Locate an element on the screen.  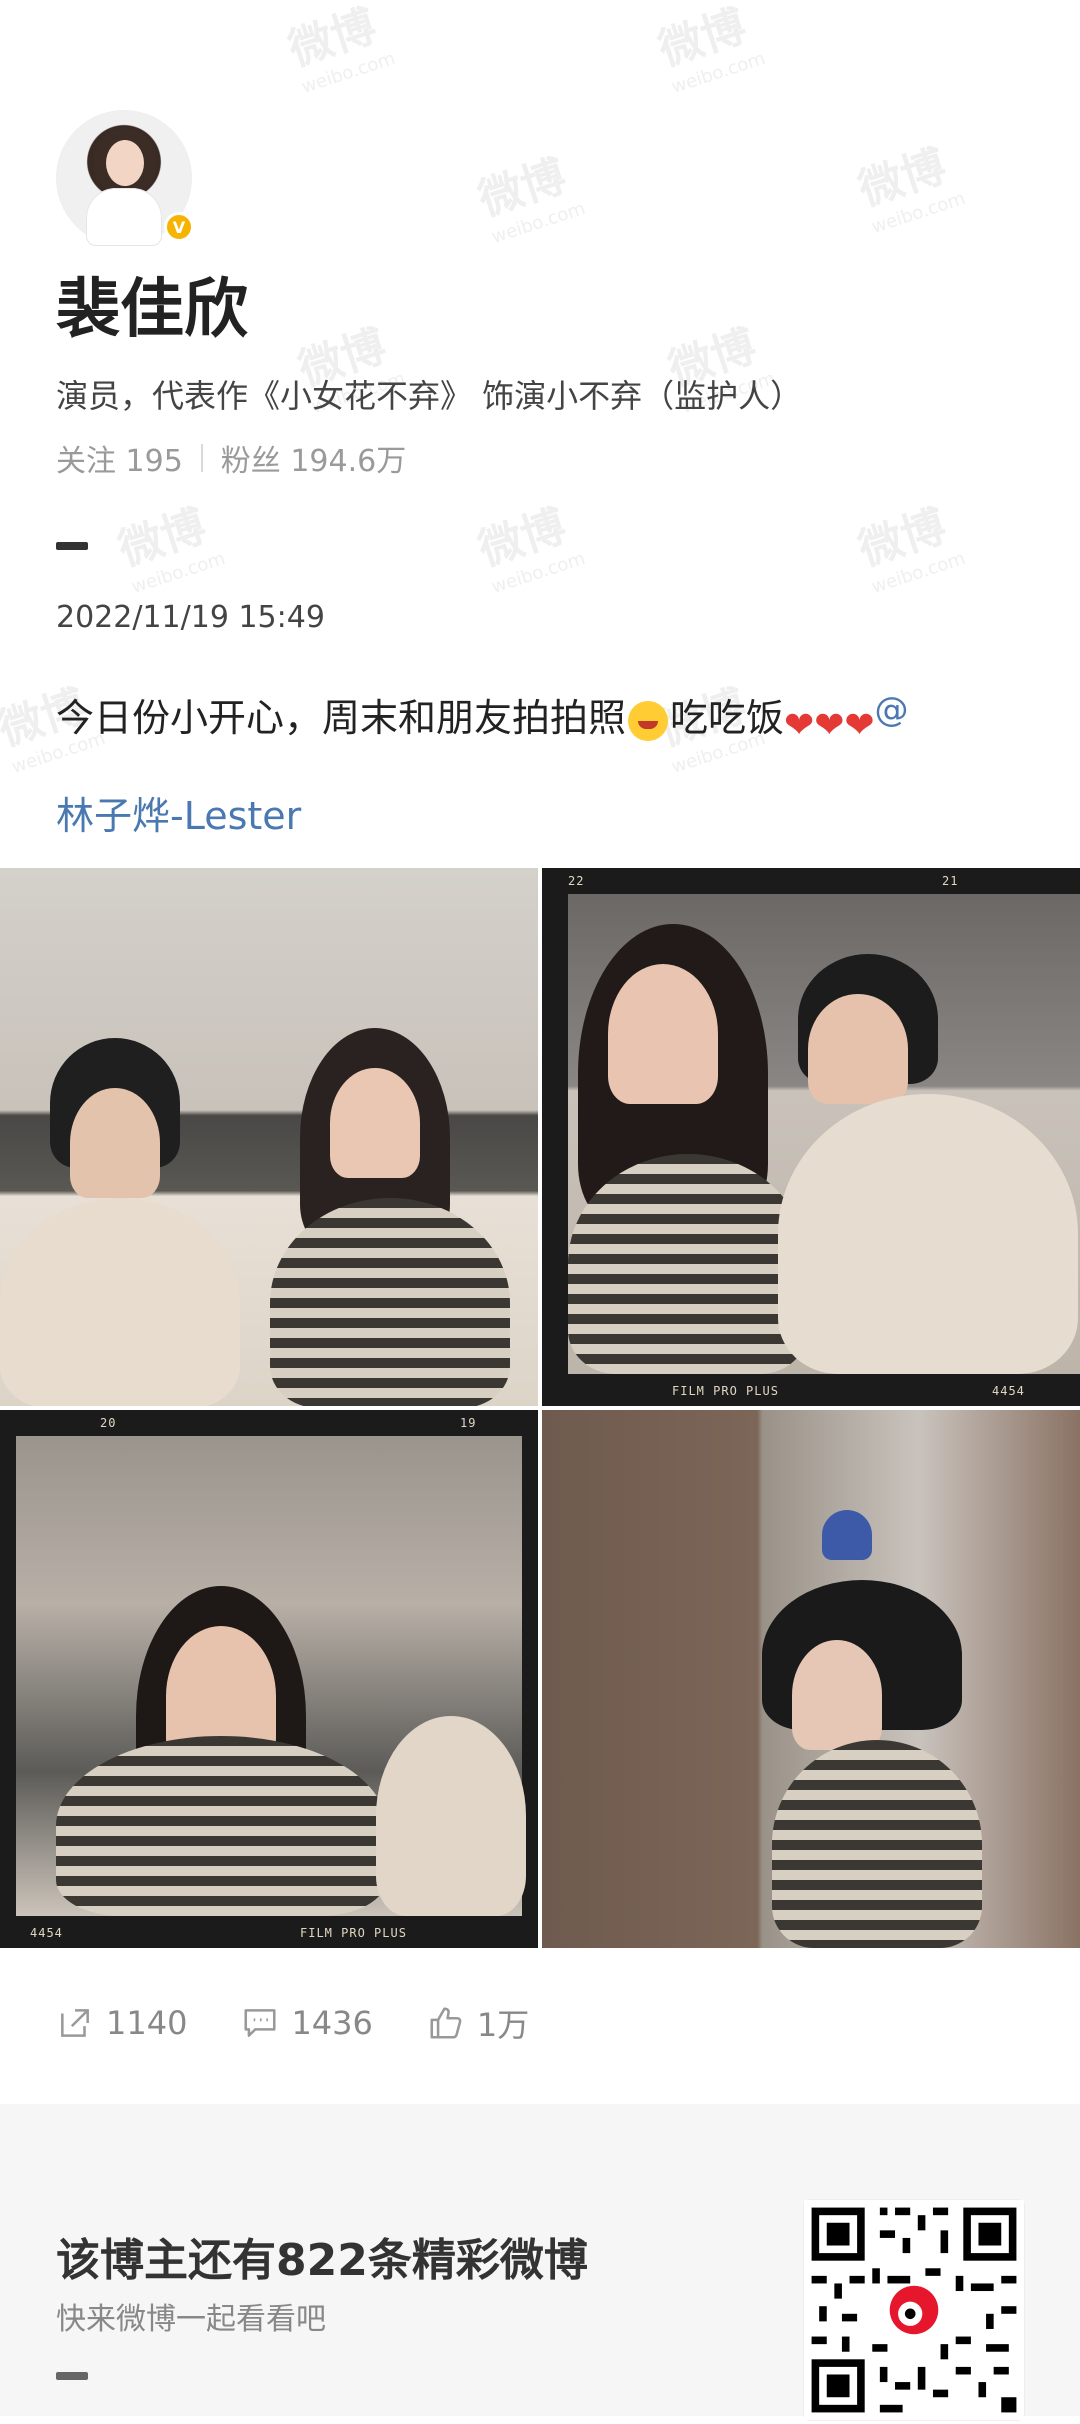
post-text-part1: 今日份小开心，周末和朋友拍拍照 is located at coordinates (341, 718).